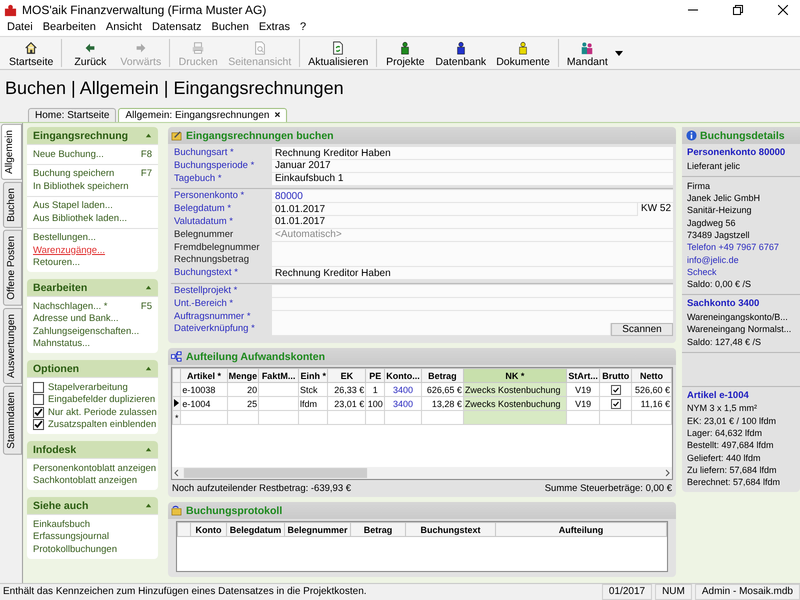 This screenshot has width=800, height=600. Describe the element at coordinates (176, 417) in the screenshot. I see `new-row-marker: *` at that location.